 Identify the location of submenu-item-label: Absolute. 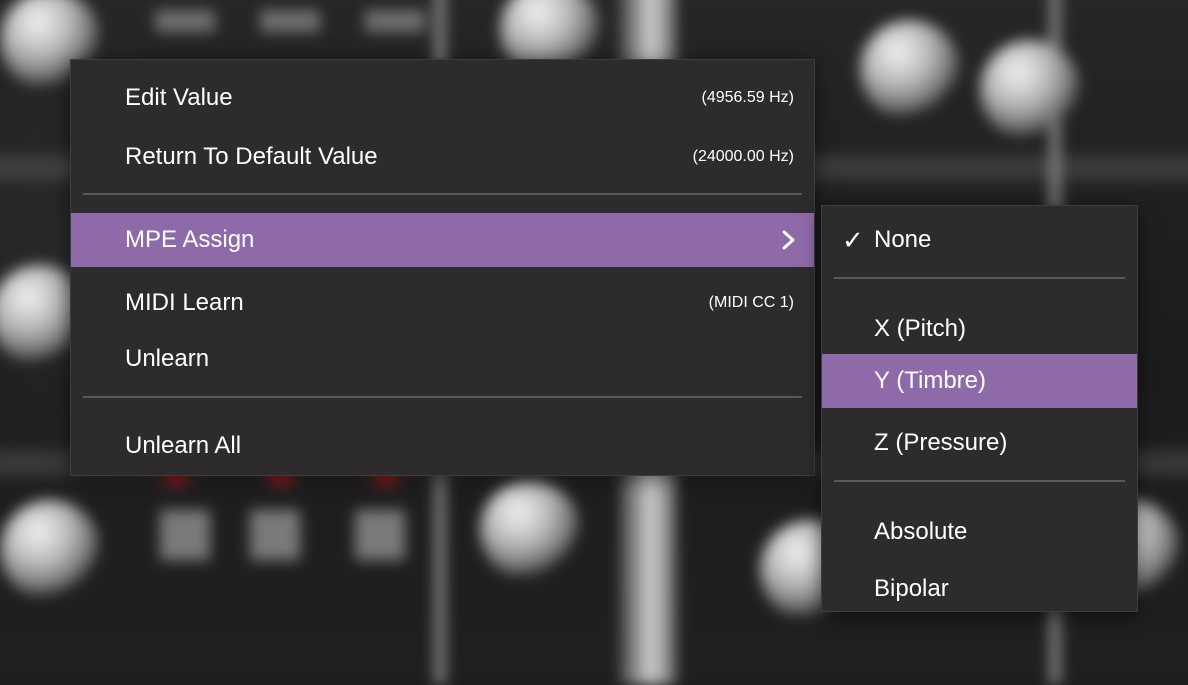
(921, 531).